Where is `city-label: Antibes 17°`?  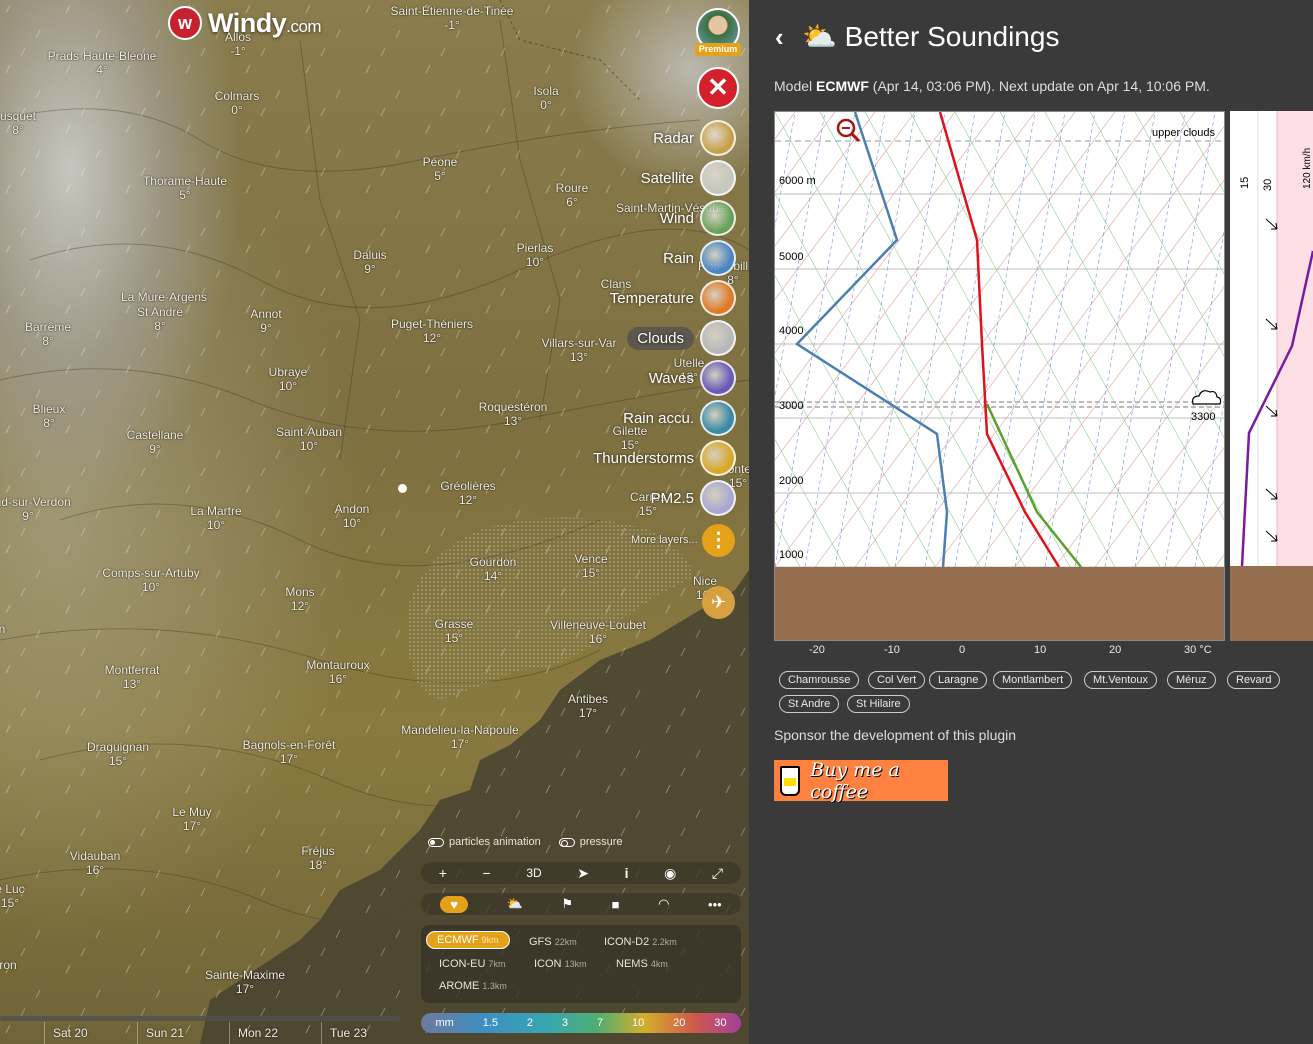
city-label: Antibes 17° is located at coordinates (588, 706).